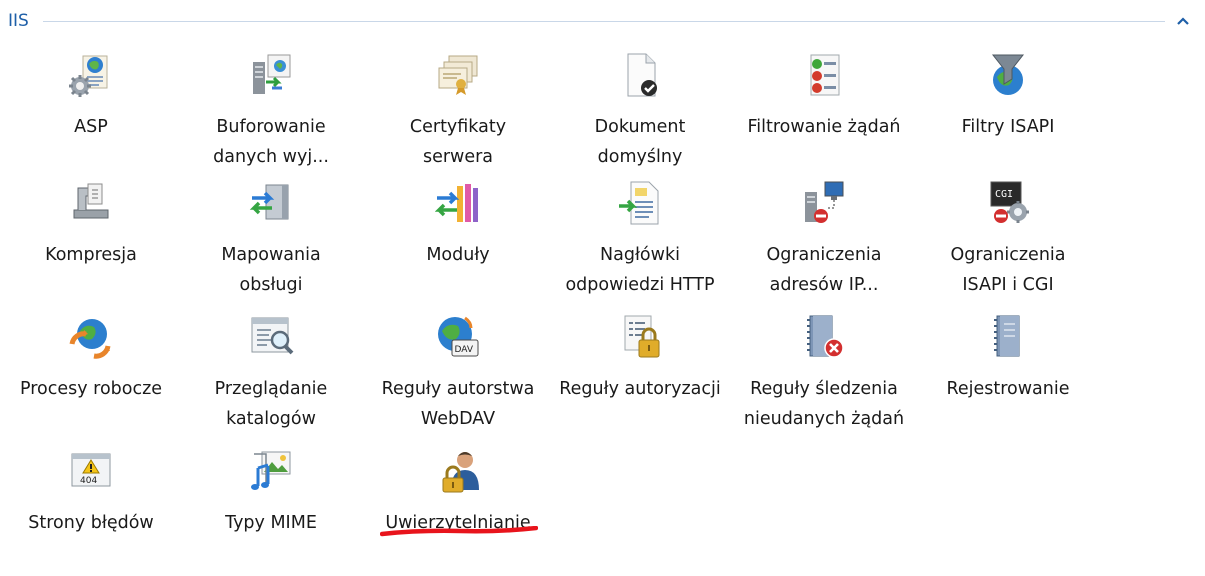  Describe the element at coordinates (88, 481) in the screenshot. I see `svg-text: 404` at that location.